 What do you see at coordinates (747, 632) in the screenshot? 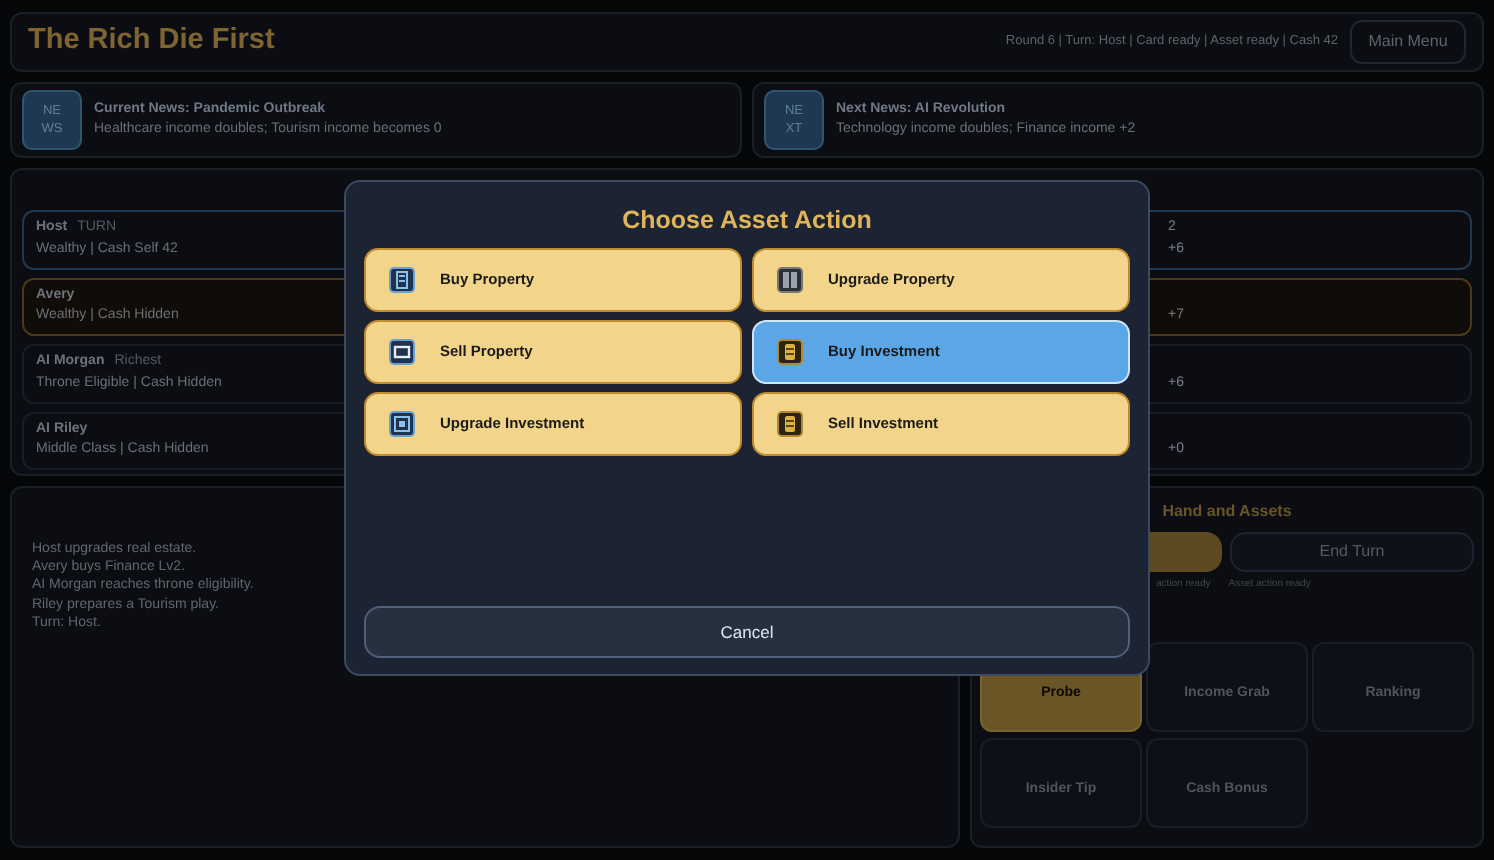
I see `cancel-button: Cancel` at bounding box center [747, 632].